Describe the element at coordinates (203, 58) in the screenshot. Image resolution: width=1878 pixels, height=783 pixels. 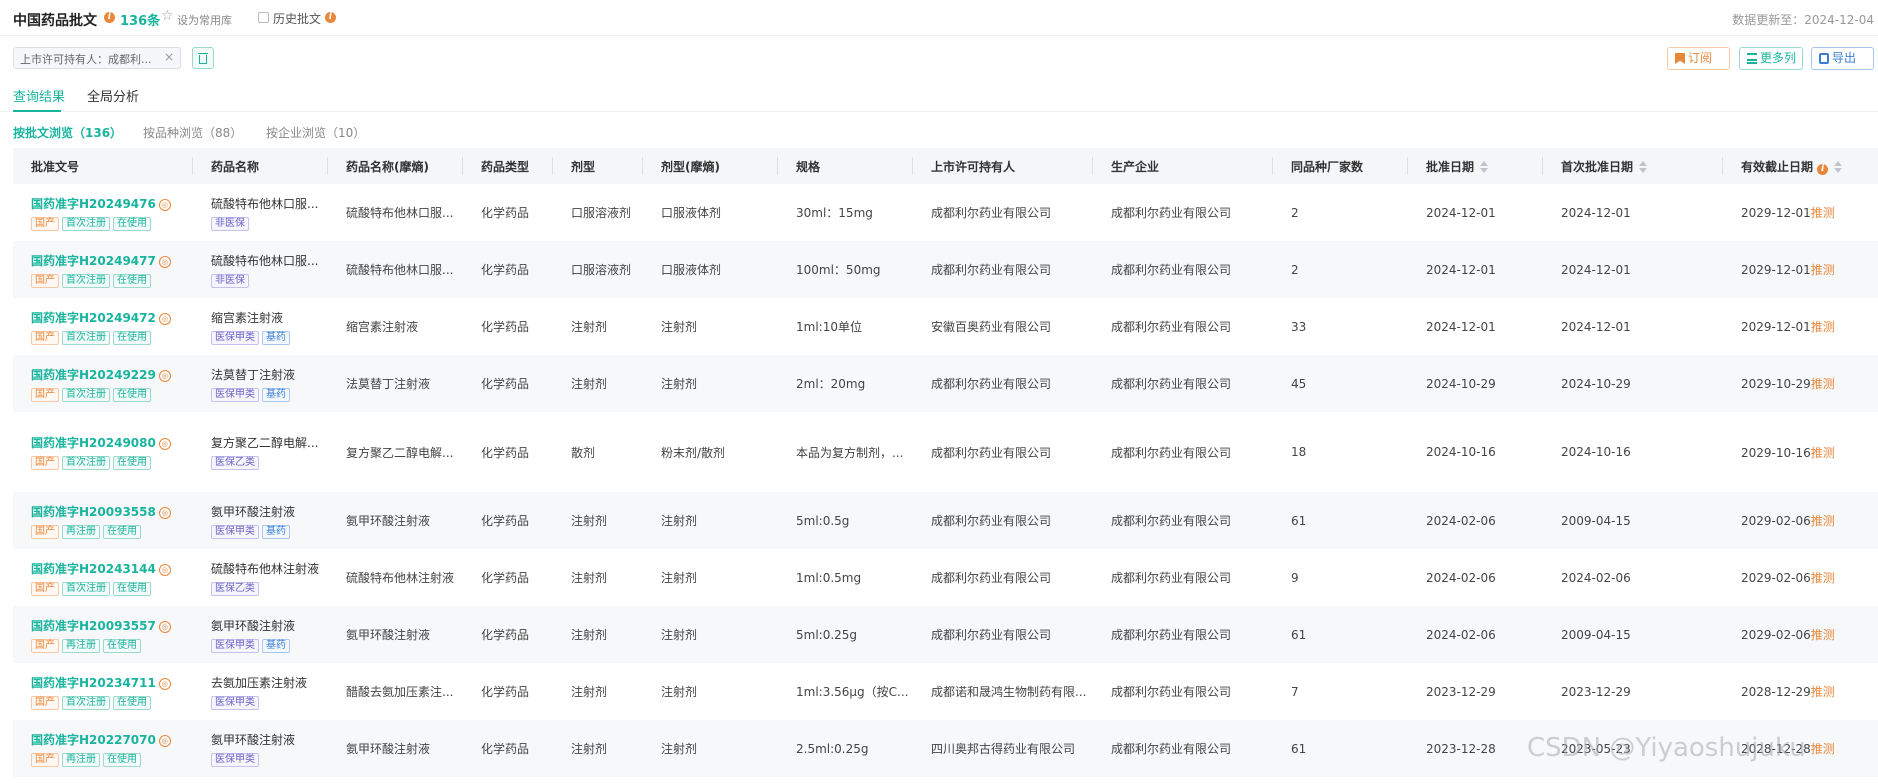
I see `clear-filters-button` at that location.